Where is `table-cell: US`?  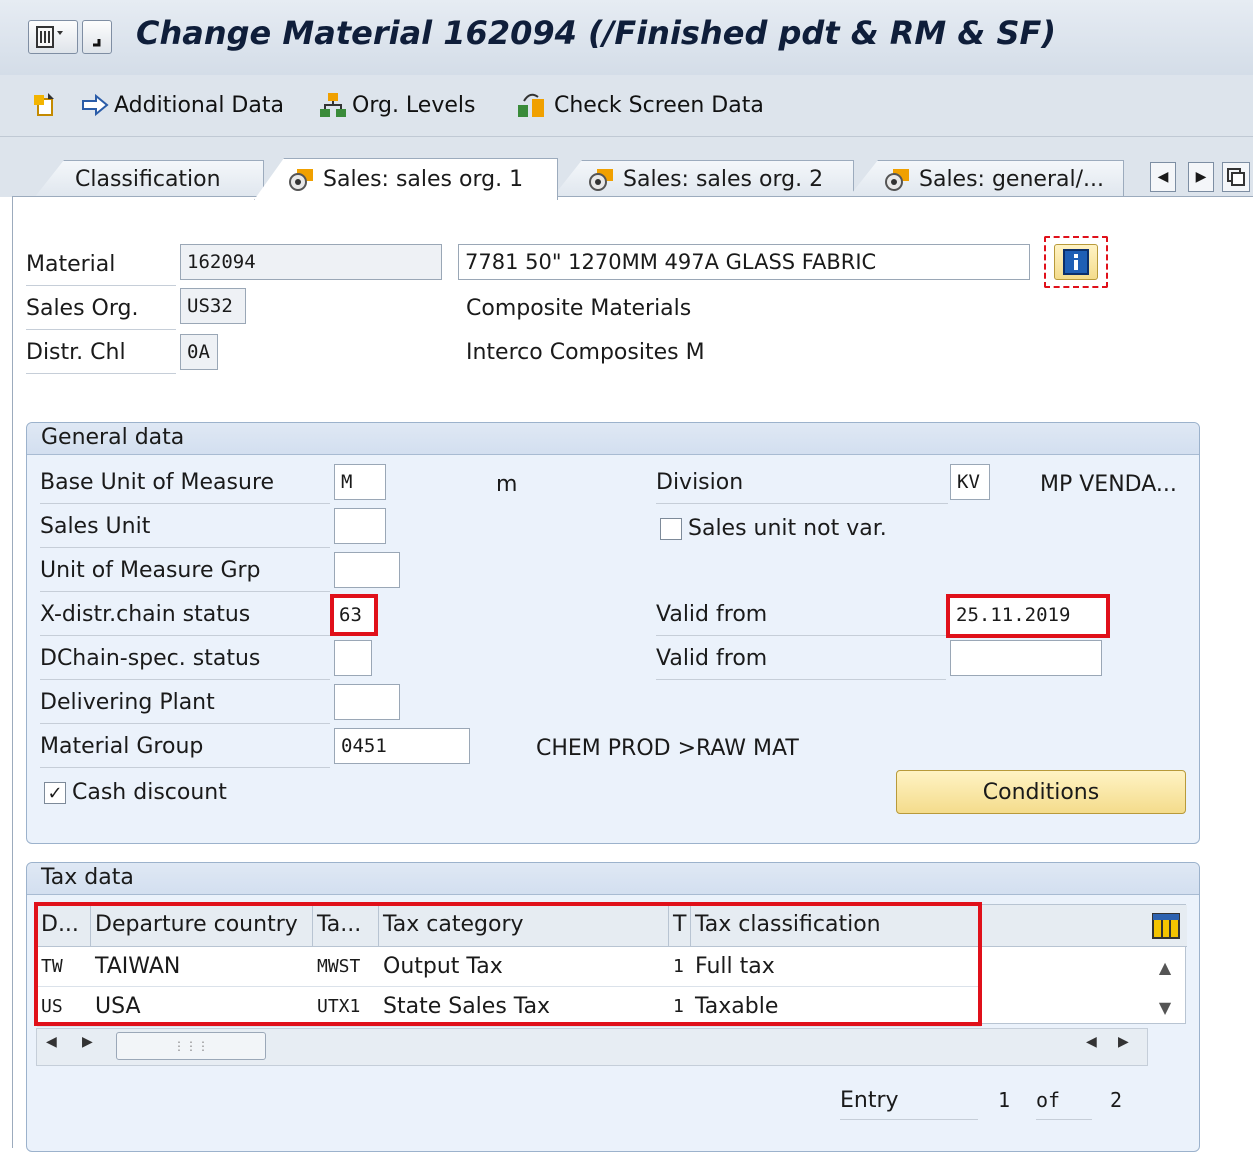
table-cell: US is located at coordinates (64, 1007).